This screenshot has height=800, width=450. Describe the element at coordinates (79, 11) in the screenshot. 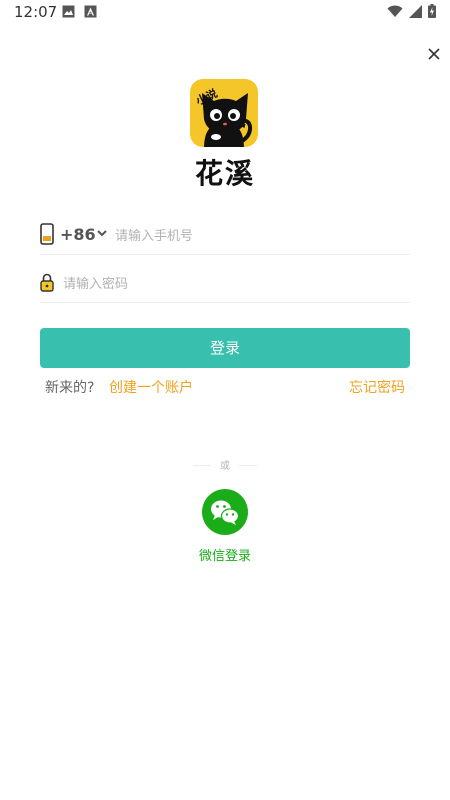

I see `status-notification-icons` at that location.